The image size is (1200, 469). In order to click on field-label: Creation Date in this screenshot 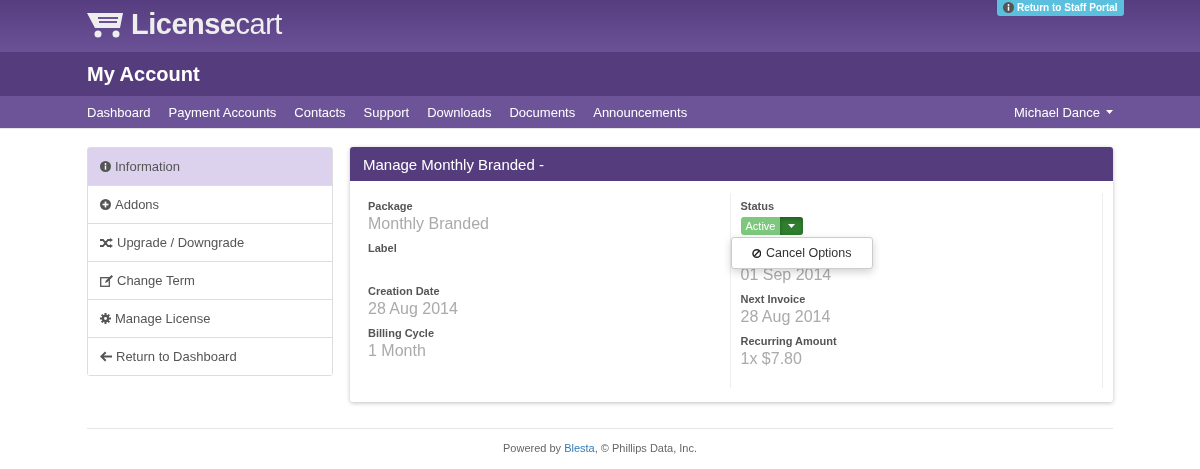, I will do `click(404, 291)`.